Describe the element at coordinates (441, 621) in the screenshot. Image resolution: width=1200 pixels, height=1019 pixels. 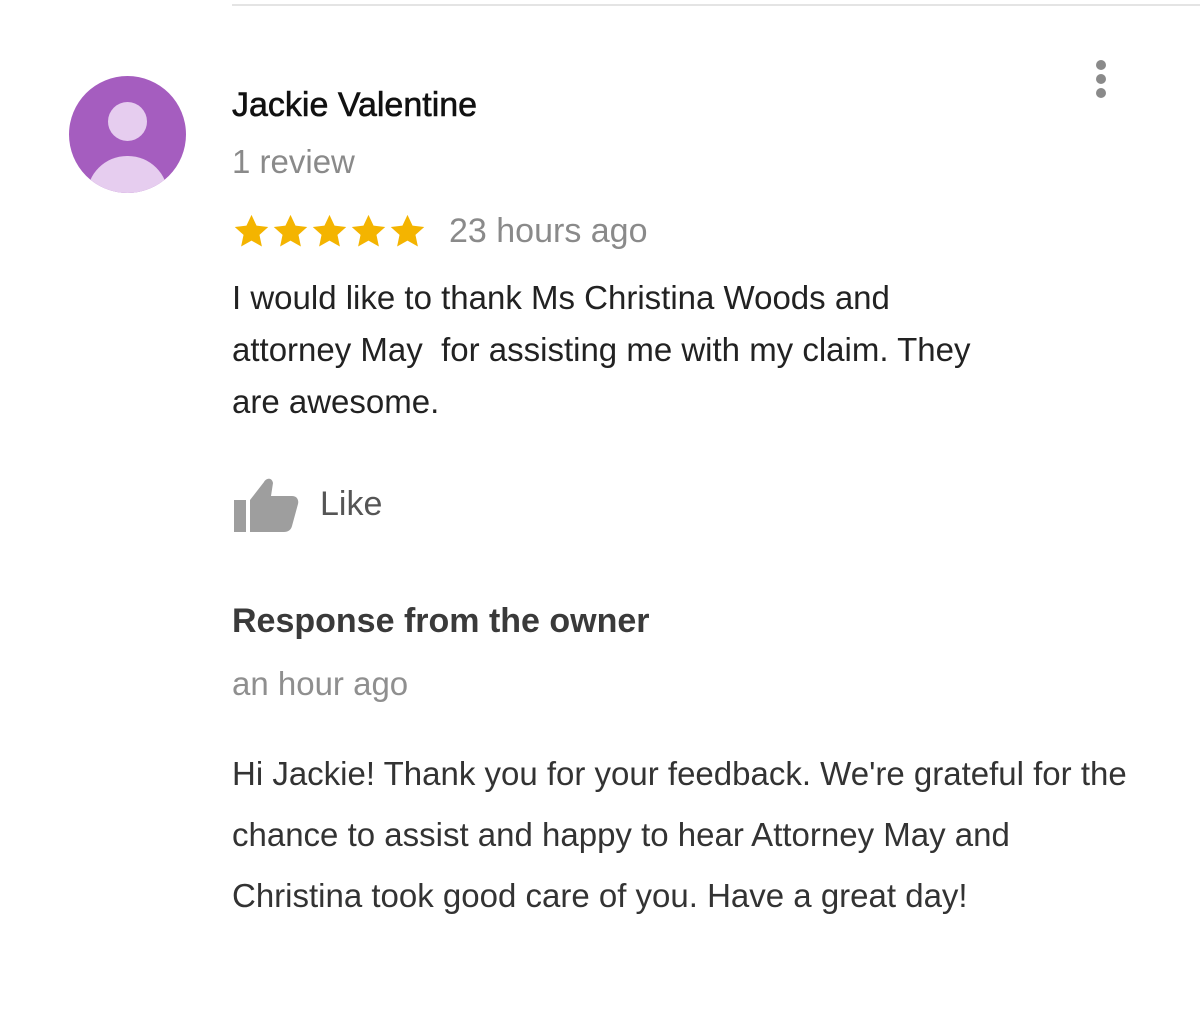
I see `owner-response-heading: Response from the owner` at that location.